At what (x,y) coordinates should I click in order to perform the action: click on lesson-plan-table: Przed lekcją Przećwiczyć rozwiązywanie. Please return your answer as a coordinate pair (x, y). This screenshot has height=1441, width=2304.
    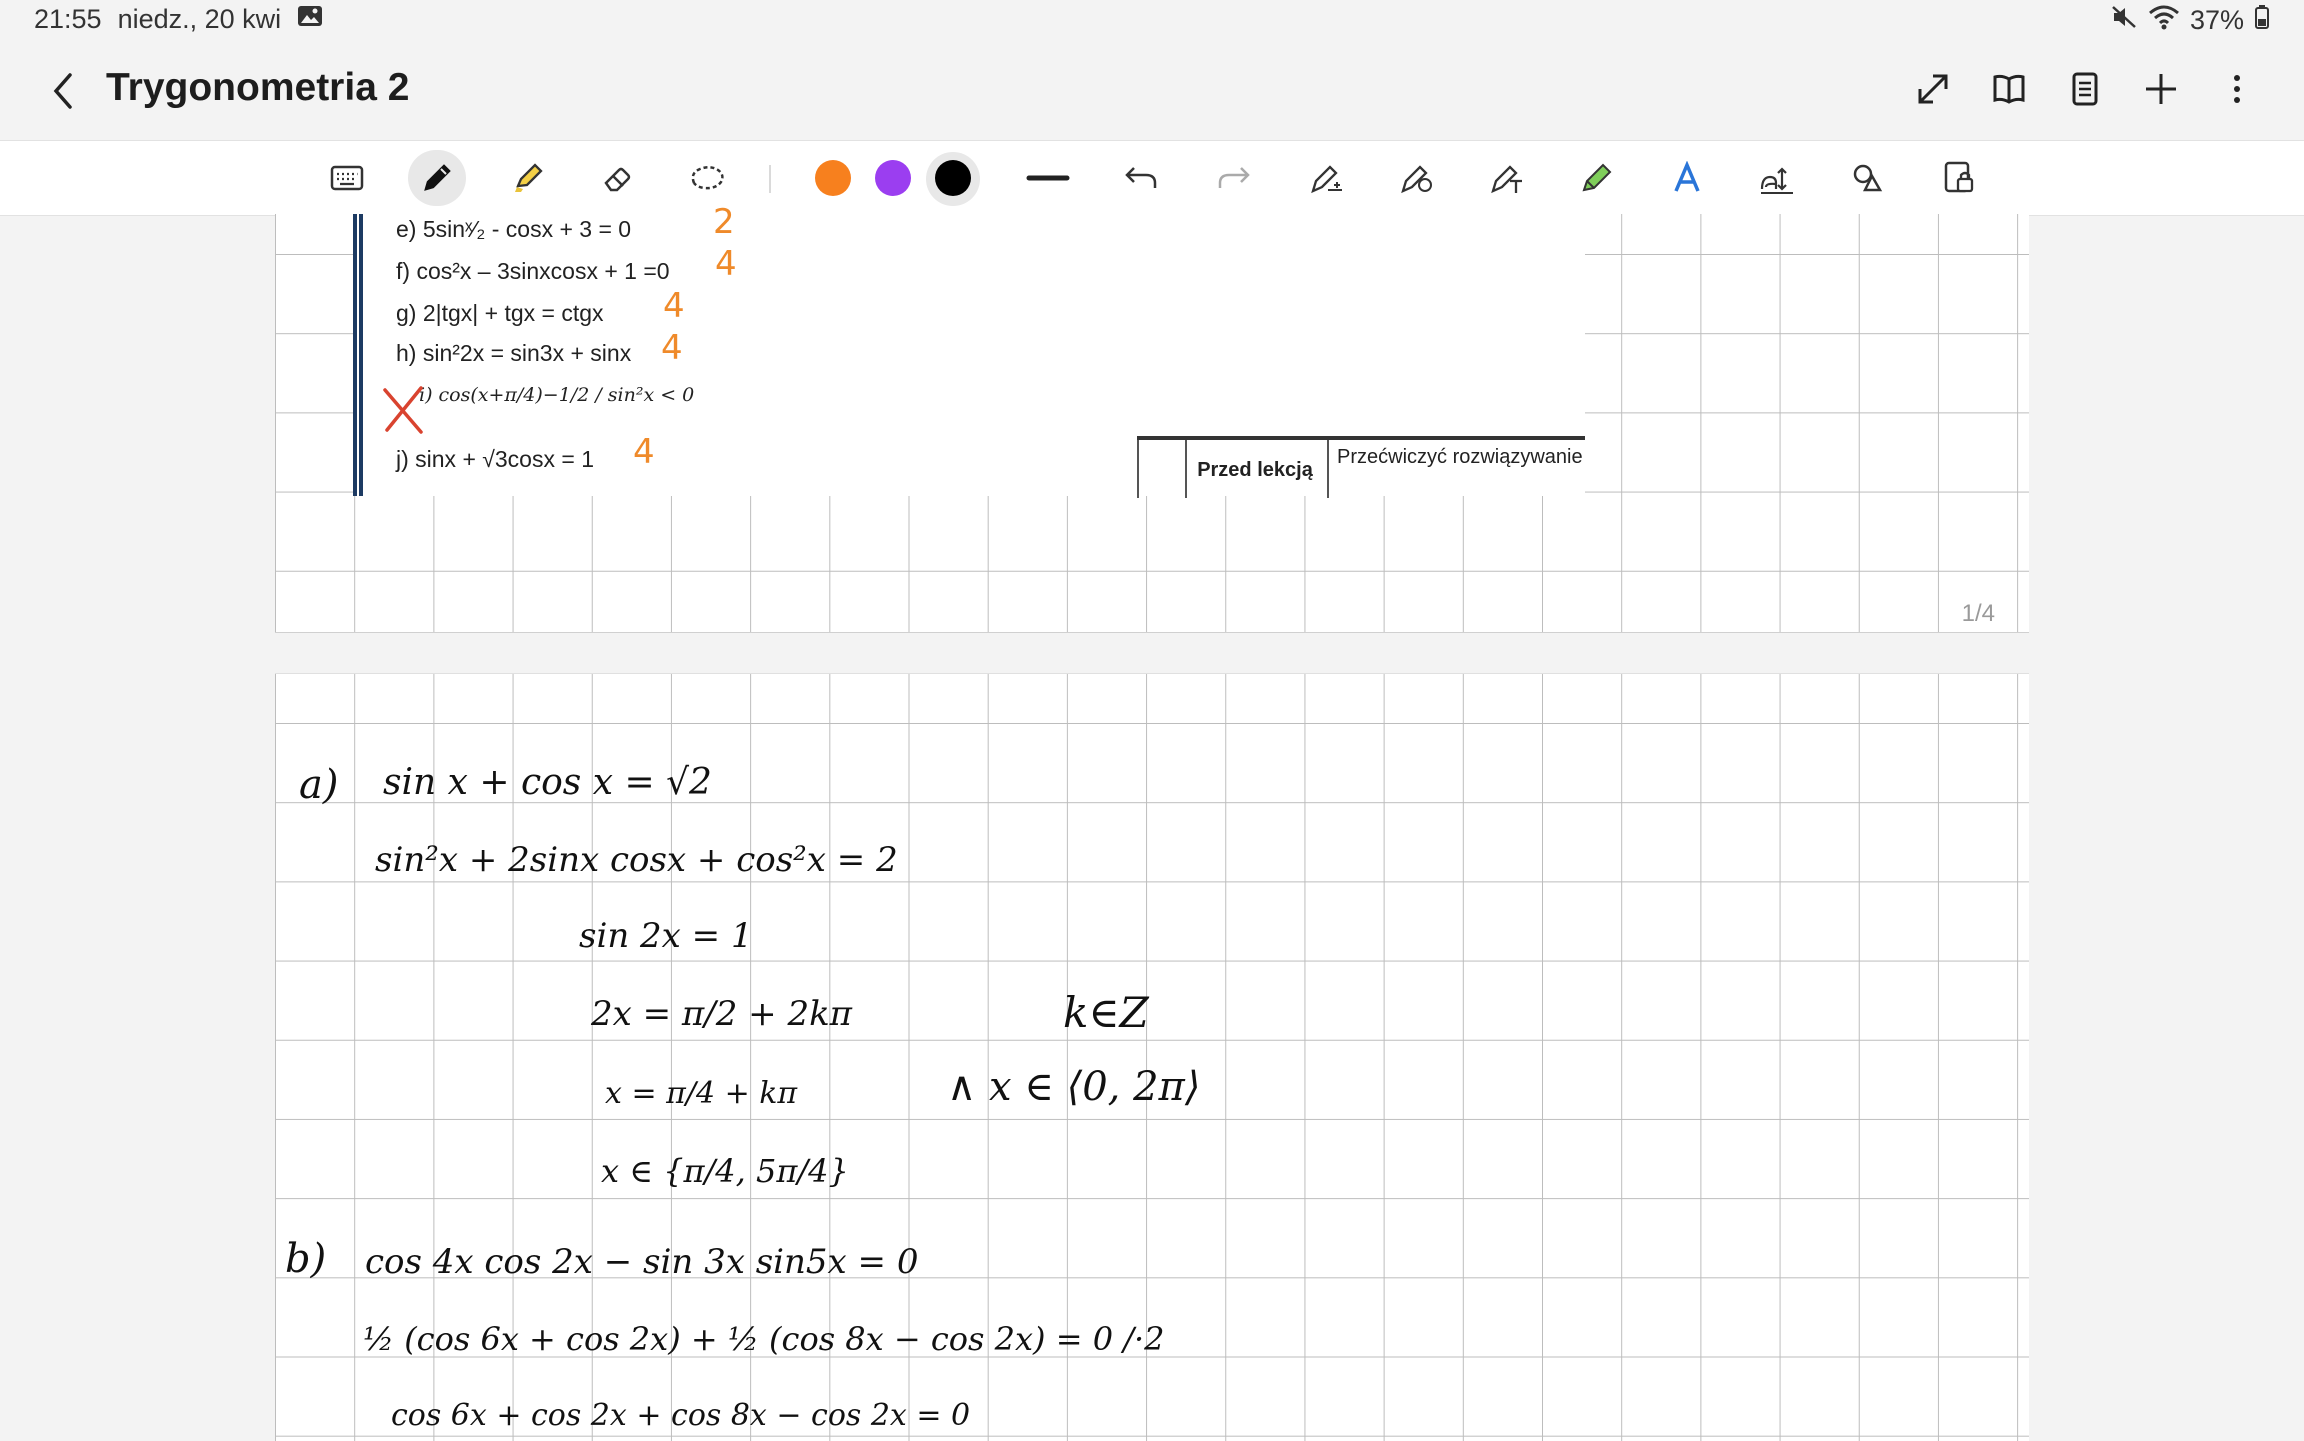
    Looking at the image, I should click on (1361, 469).